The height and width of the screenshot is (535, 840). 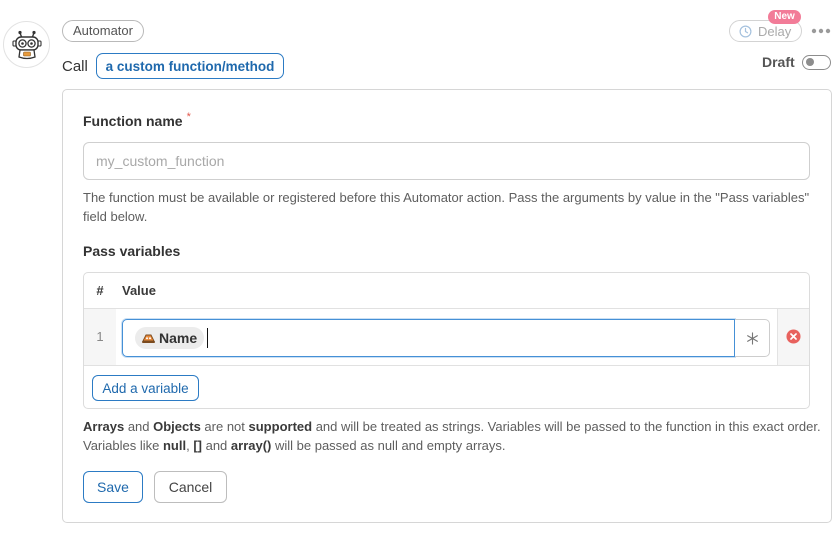 What do you see at coordinates (145, 388) in the screenshot?
I see `add-variable-button: Add a variable` at bounding box center [145, 388].